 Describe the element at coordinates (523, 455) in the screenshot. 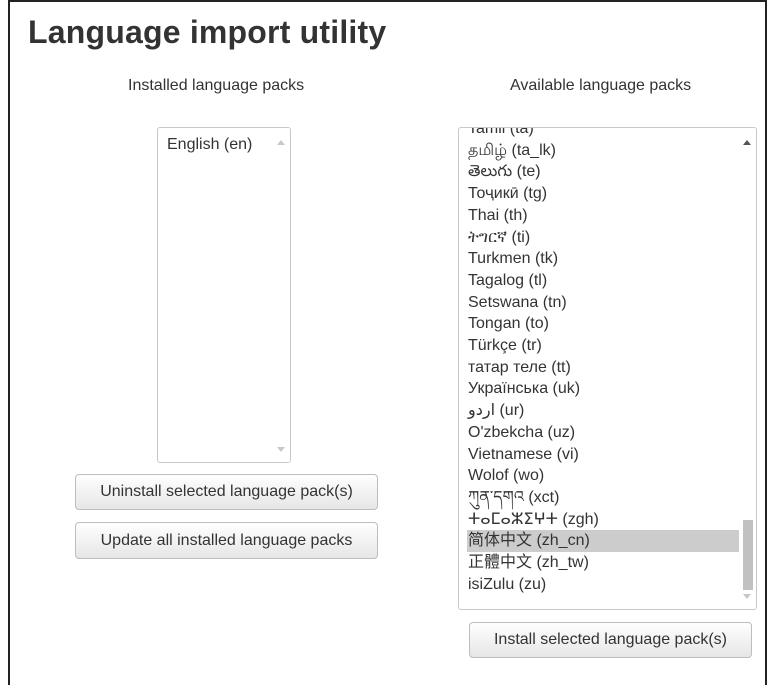

I see `available-option: Vietnamese (vi)` at that location.